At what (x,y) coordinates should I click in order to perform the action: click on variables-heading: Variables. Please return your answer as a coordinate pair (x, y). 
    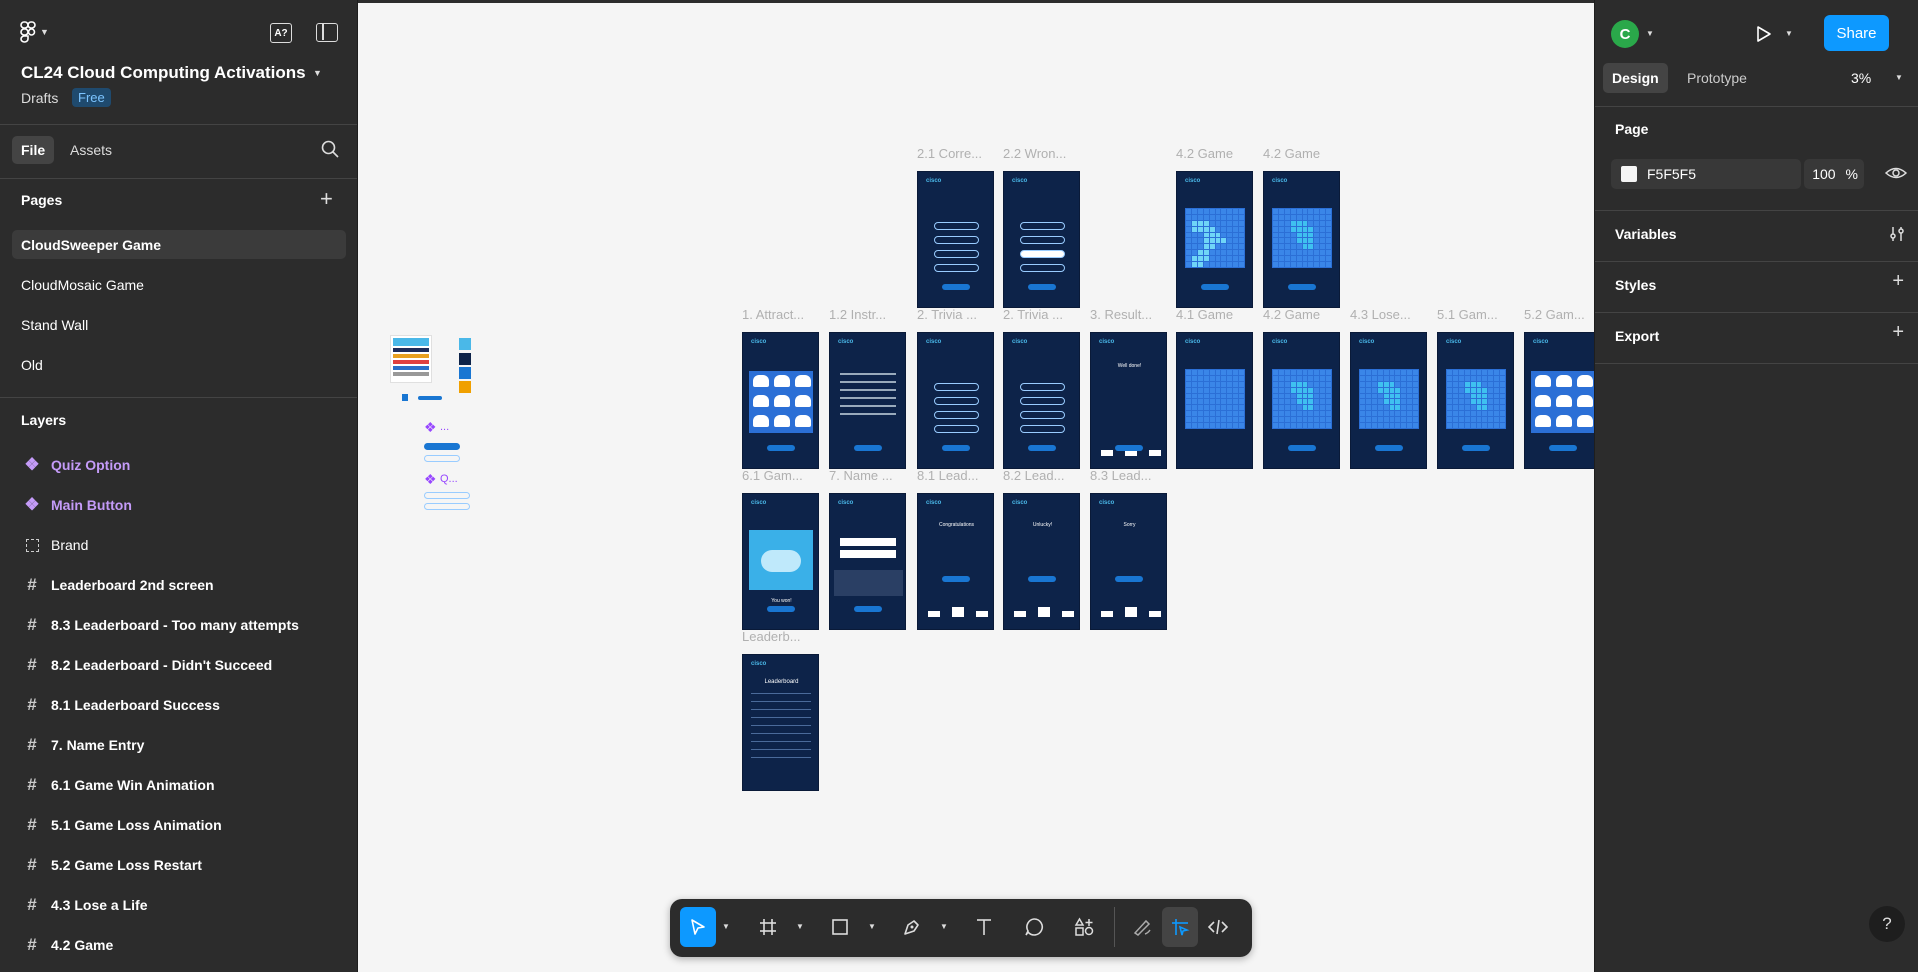
    Looking at the image, I should click on (1646, 234).